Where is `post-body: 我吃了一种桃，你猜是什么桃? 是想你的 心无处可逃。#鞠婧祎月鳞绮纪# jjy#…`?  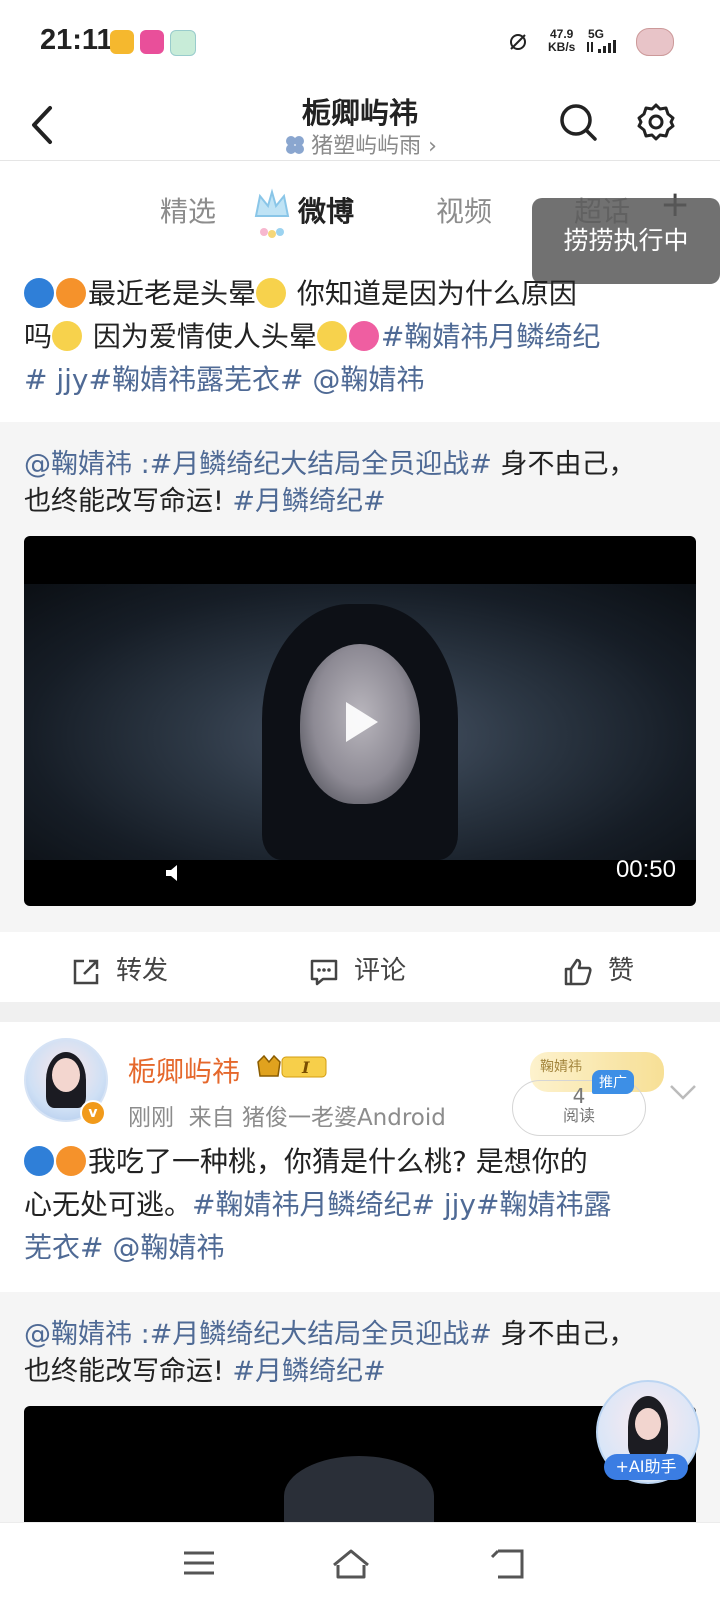 post-body: 我吃了一种桃，你猜是什么桃? 是想你的 心无处可逃。#鞠婧祎月鳞绮纪# jjy#… is located at coordinates (318, 1204).